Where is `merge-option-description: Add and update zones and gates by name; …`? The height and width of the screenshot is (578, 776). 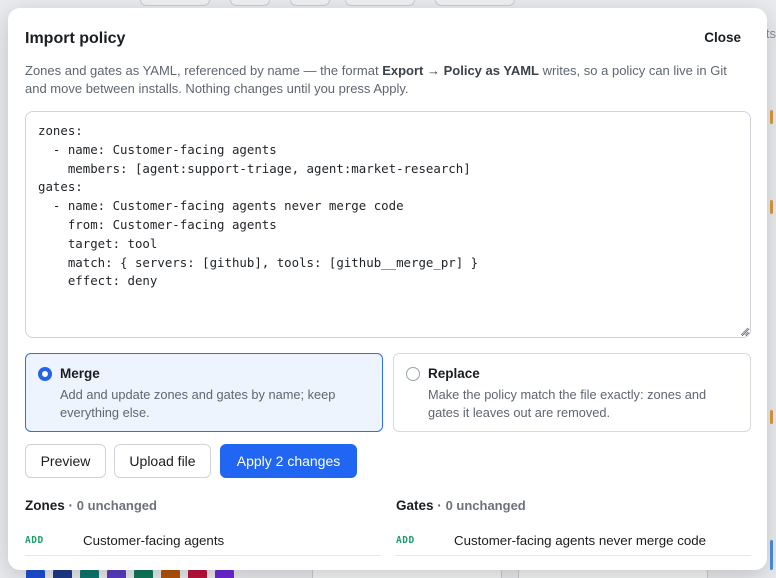 merge-option-description: Add and update zones and gates by name; … is located at coordinates (198, 403).